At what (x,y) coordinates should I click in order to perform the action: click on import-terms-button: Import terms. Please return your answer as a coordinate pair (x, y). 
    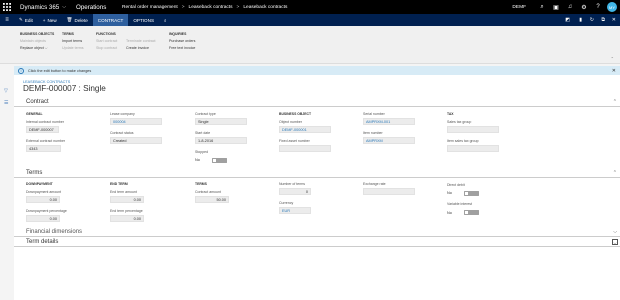
    Looking at the image, I should click on (73, 41).